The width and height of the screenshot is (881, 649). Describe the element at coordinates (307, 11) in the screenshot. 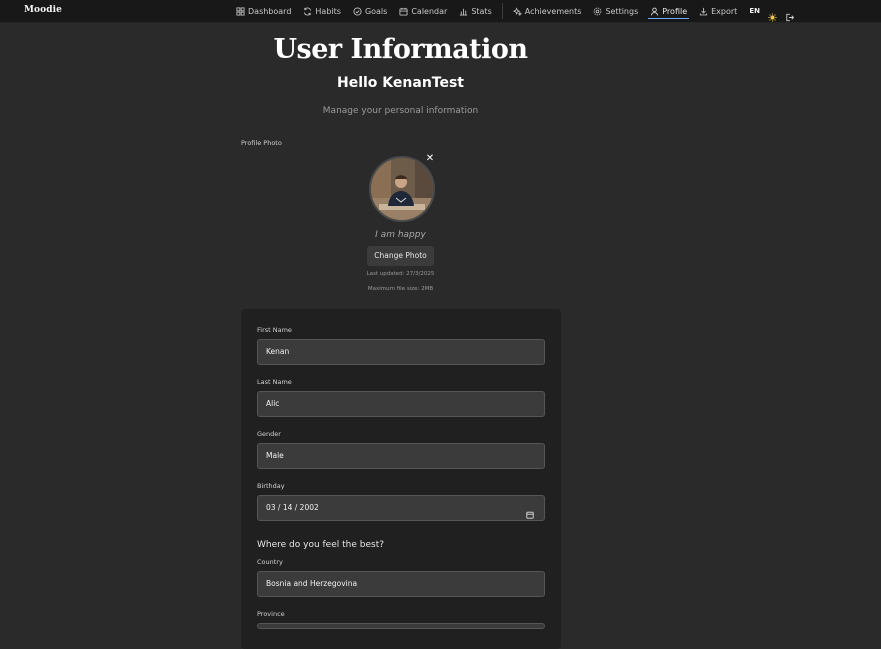

I see `habits-icon` at that location.